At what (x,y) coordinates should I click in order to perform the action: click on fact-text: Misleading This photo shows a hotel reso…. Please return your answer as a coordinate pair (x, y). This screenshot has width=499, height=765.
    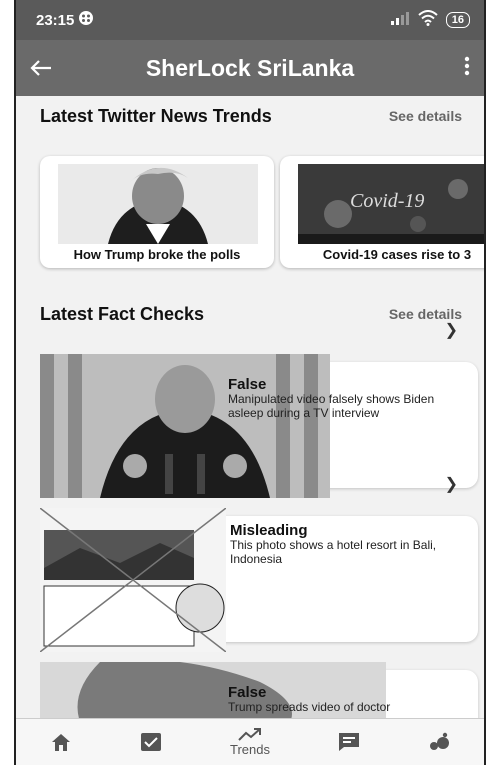
    Looking at the image, I should click on (344, 544).